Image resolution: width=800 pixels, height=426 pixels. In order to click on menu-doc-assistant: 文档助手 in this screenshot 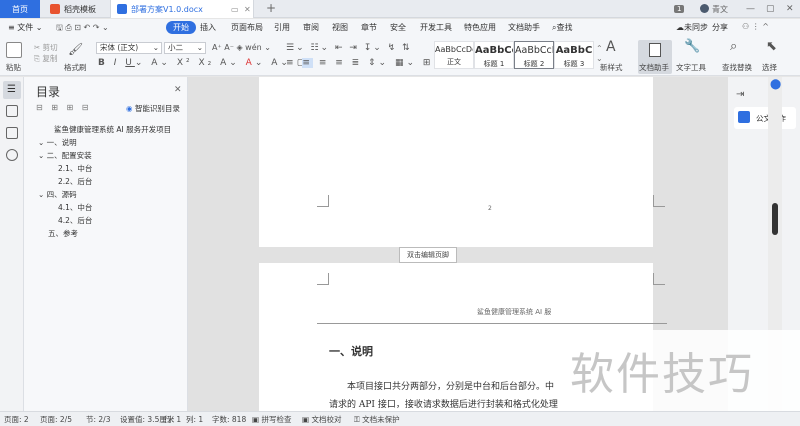, I will do `click(524, 27)`.